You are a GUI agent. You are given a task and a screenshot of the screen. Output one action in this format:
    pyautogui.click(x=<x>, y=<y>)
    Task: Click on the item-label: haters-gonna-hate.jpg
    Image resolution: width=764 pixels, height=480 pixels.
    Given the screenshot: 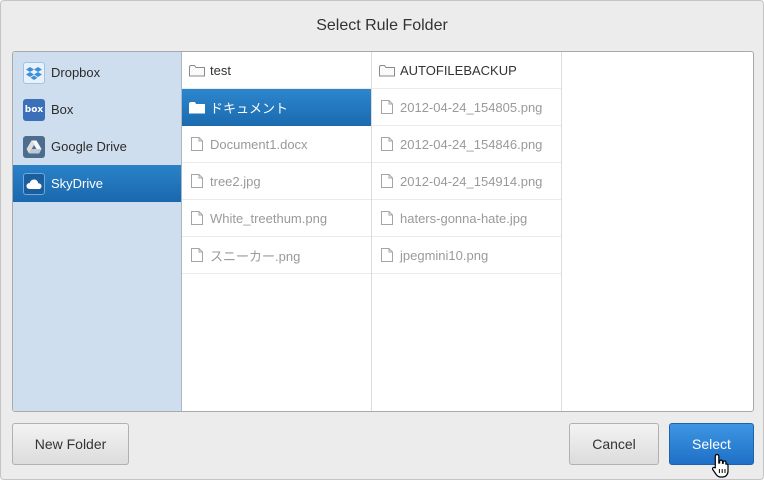 What is the action you would take?
    pyautogui.click(x=464, y=218)
    